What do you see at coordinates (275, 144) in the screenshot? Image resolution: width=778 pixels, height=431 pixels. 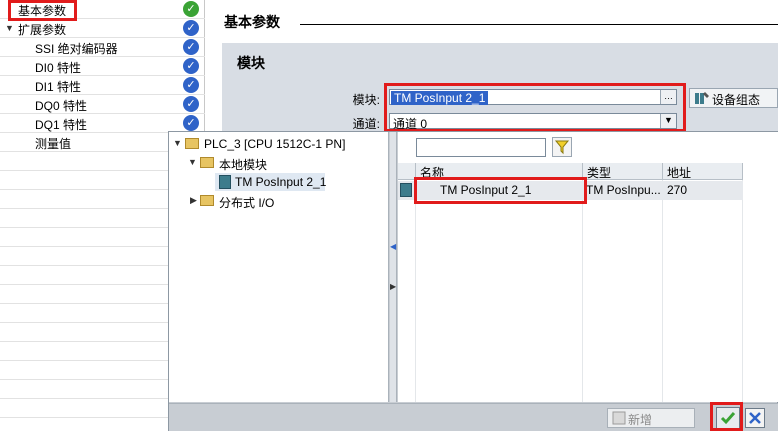 I see `tree-item-label: PLC_3 [CPU 1512C-1 PN]` at bounding box center [275, 144].